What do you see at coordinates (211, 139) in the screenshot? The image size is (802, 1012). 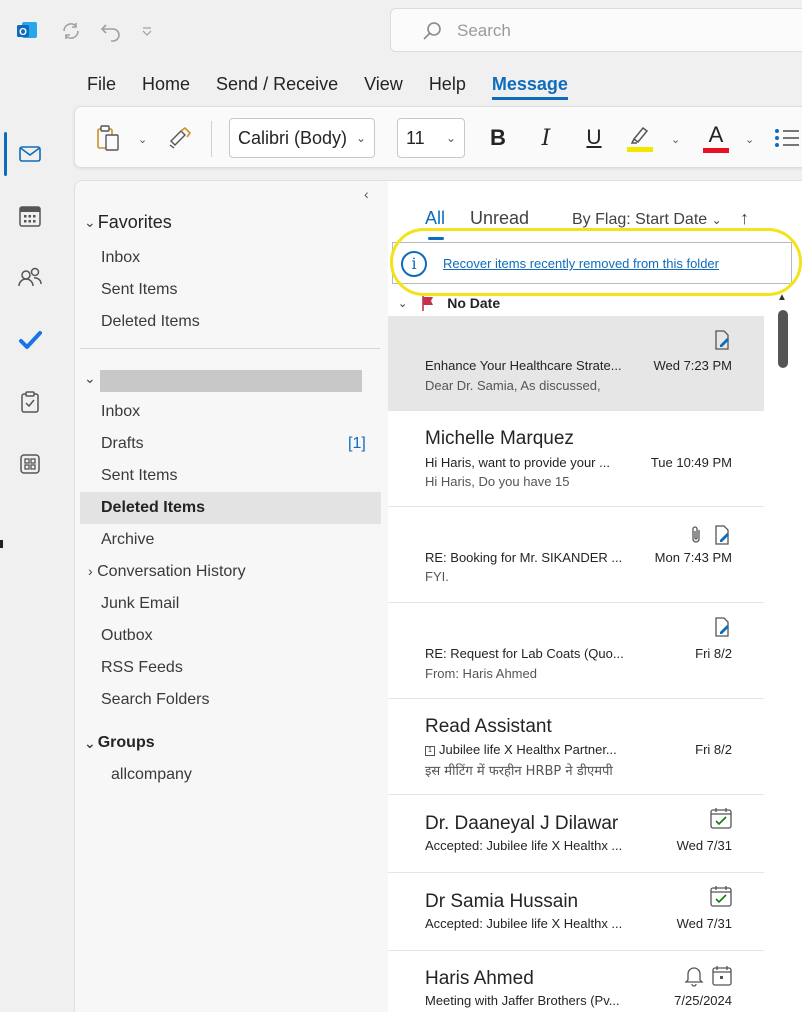 I see `ribbon-separator` at bounding box center [211, 139].